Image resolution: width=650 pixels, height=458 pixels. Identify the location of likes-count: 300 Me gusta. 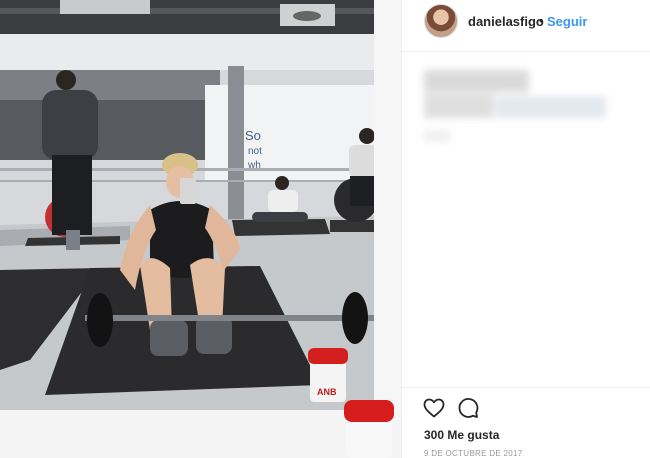
(461, 435).